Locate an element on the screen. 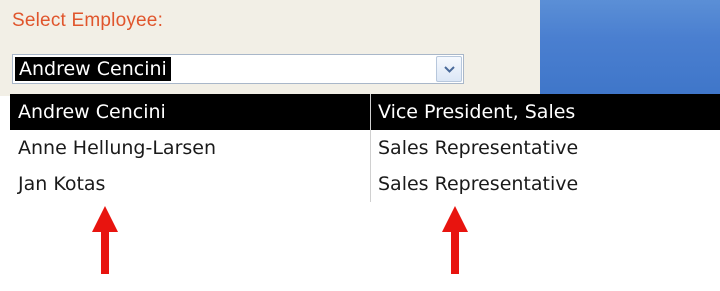  list-item: Jan Kotas Sales Representative is located at coordinates (365, 184).